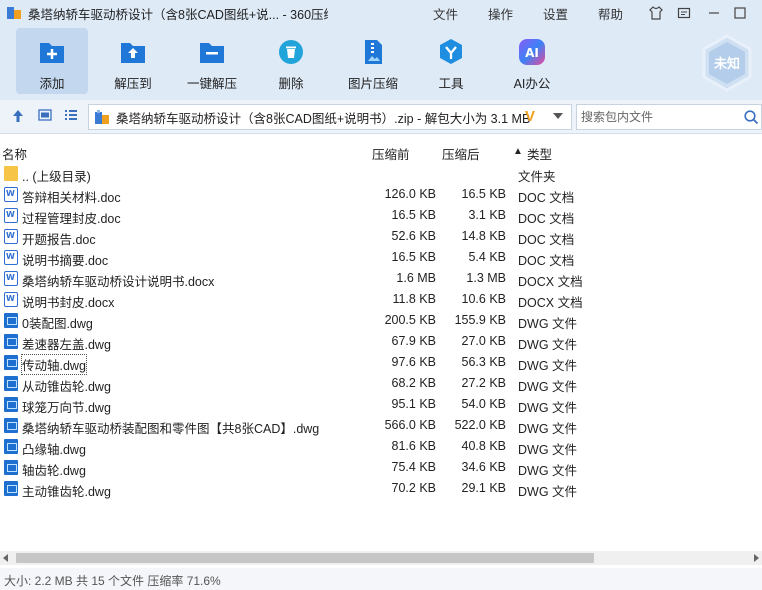 The height and width of the screenshot is (590, 762). What do you see at coordinates (118, 282) in the screenshot?
I see `file-name: 桑塔纳轿车驱动桥设计说明书.docx` at bounding box center [118, 282].